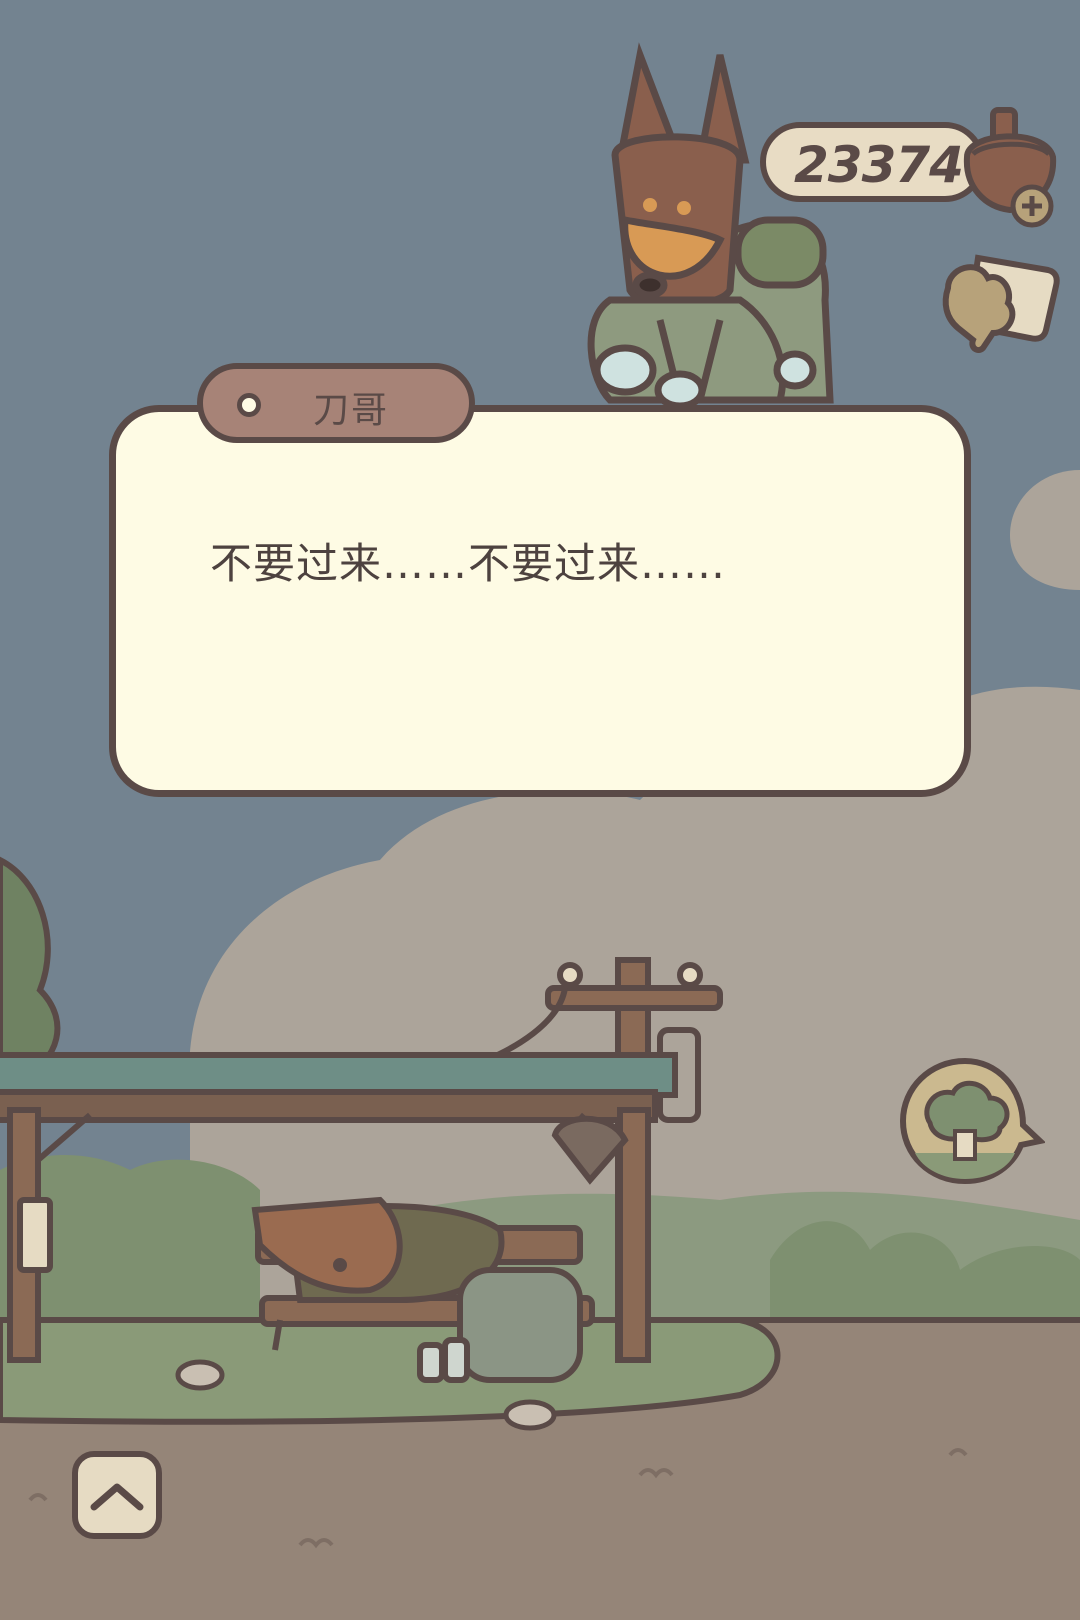 This screenshot has height=1620, width=1080. I want to click on map-icon, so click(1001, 304).